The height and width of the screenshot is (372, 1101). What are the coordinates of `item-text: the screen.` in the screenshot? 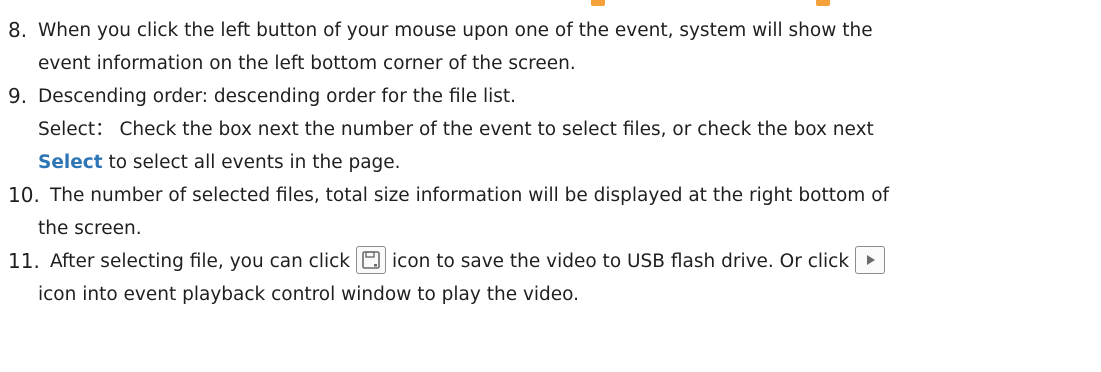 It's located at (90, 228).